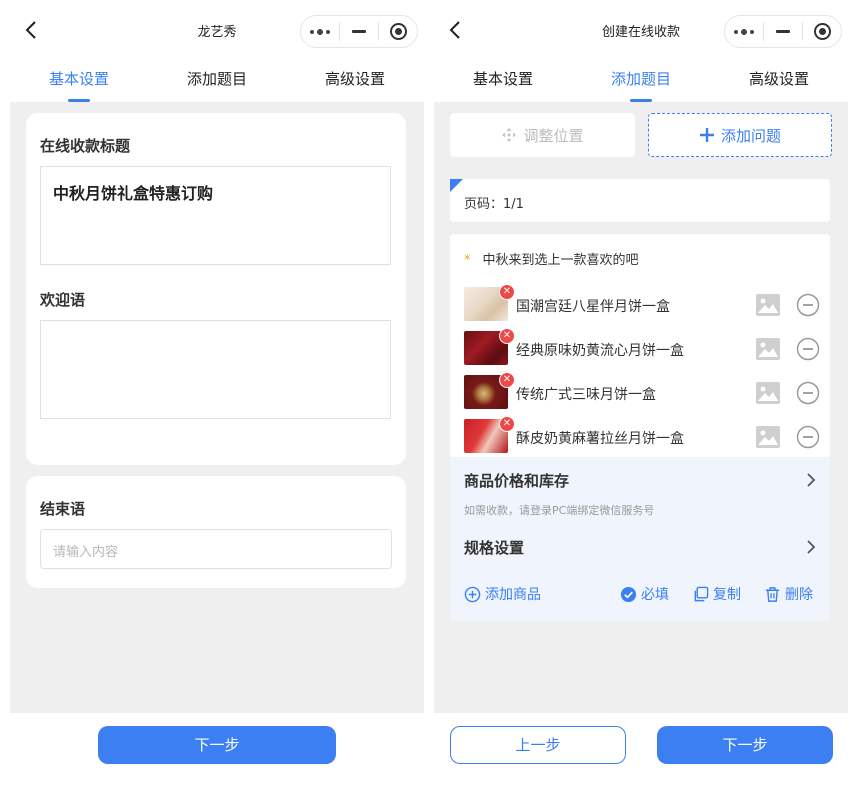 Image resolution: width=858 pixels, height=800 pixels. I want to click on delete-button: 删除, so click(788, 594).